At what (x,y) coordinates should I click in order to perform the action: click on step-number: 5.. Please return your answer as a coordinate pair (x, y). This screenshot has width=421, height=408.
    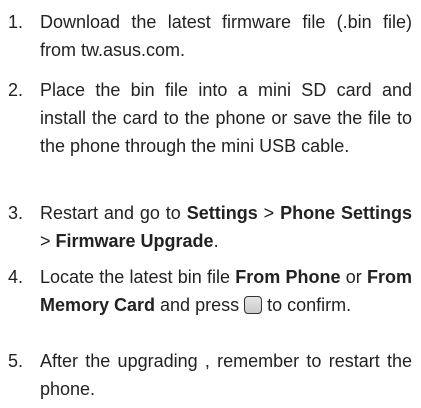
    Looking at the image, I should click on (16, 361).